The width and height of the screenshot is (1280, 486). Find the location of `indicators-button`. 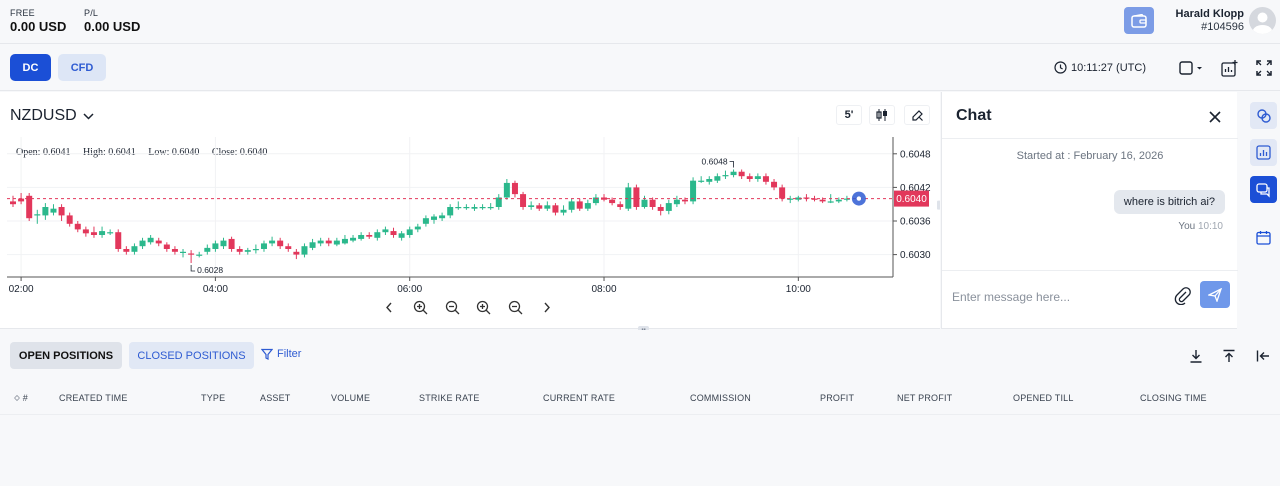

indicators-button is located at coordinates (1230, 68).